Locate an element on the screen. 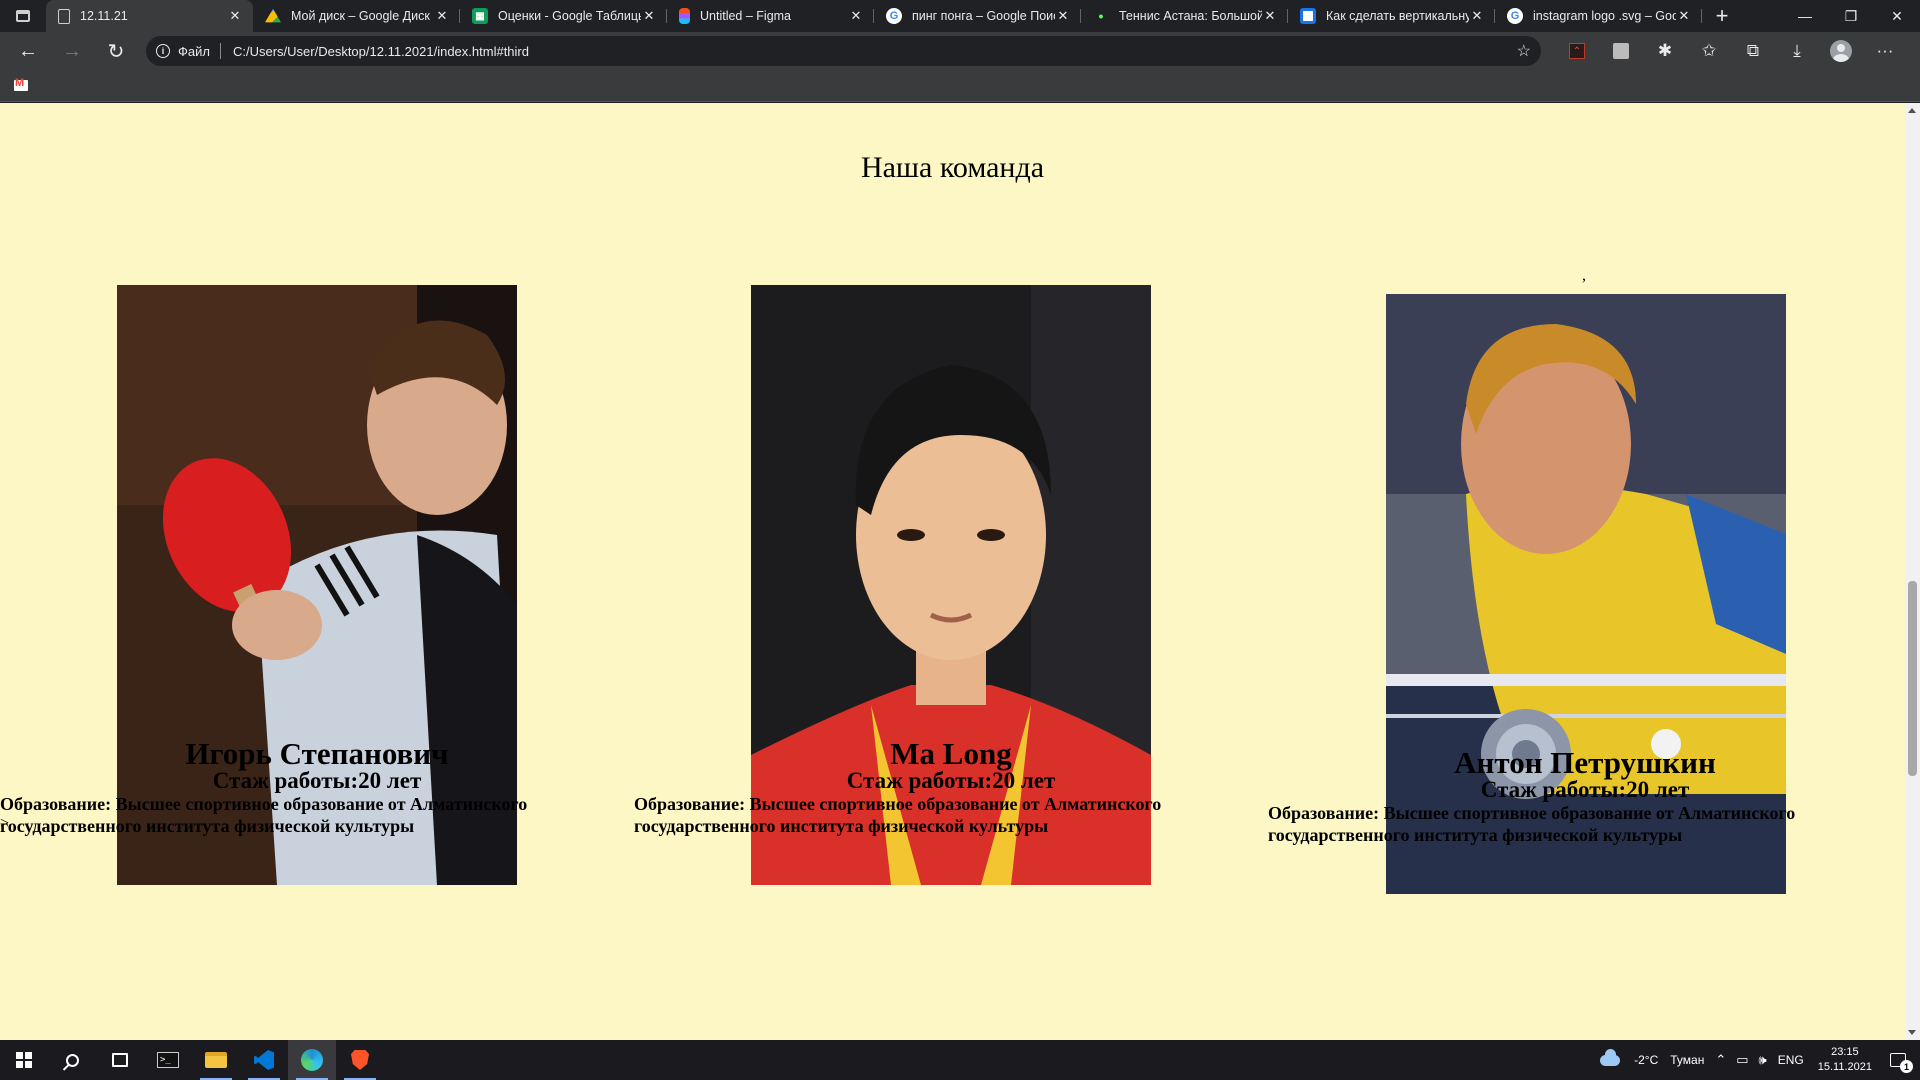 This screenshot has width=1920, height=1080. page-icon is located at coordinates (64, 16).